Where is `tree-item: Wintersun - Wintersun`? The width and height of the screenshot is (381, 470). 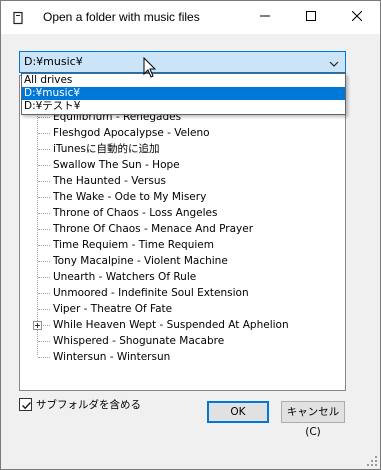 tree-item: Wintersun - Wintersun is located at coordinates (182, 357).